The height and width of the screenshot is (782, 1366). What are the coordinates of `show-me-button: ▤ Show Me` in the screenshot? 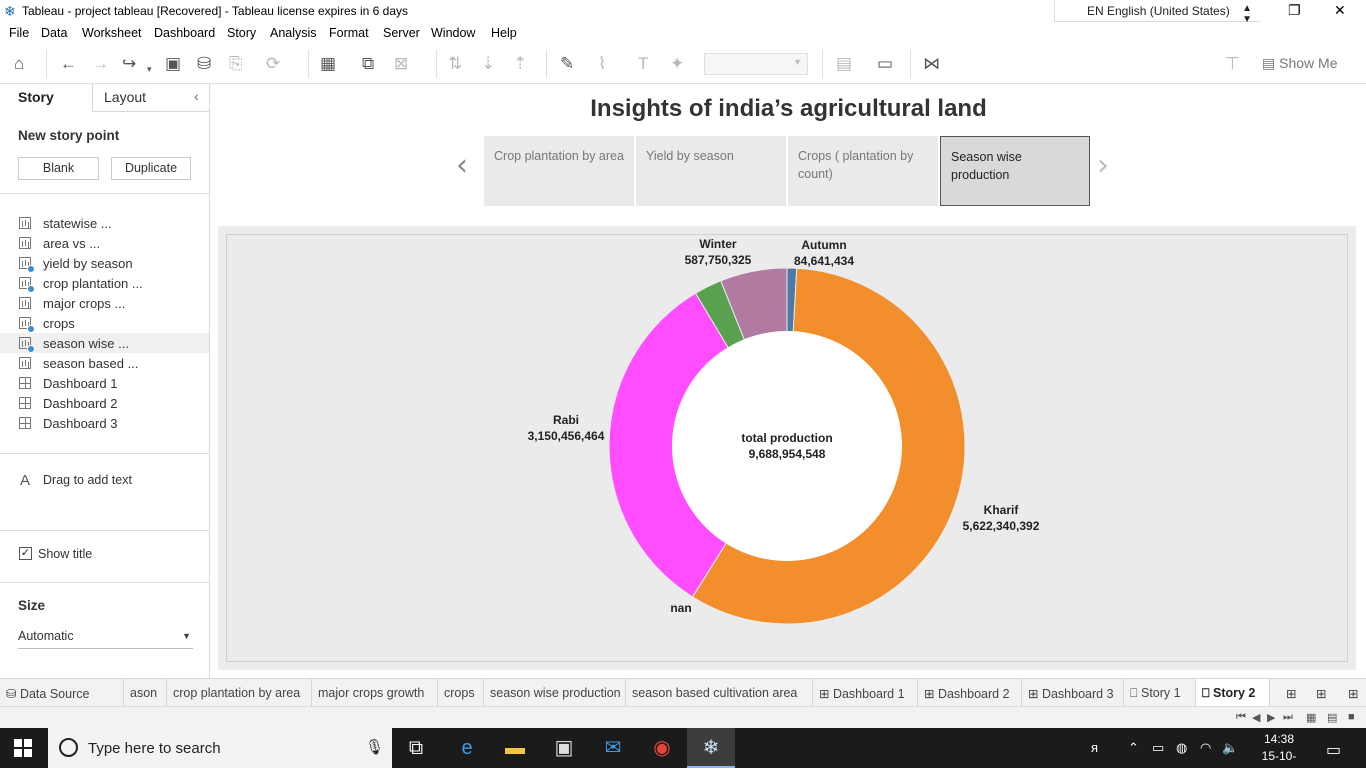 It's located at (1299, 63).